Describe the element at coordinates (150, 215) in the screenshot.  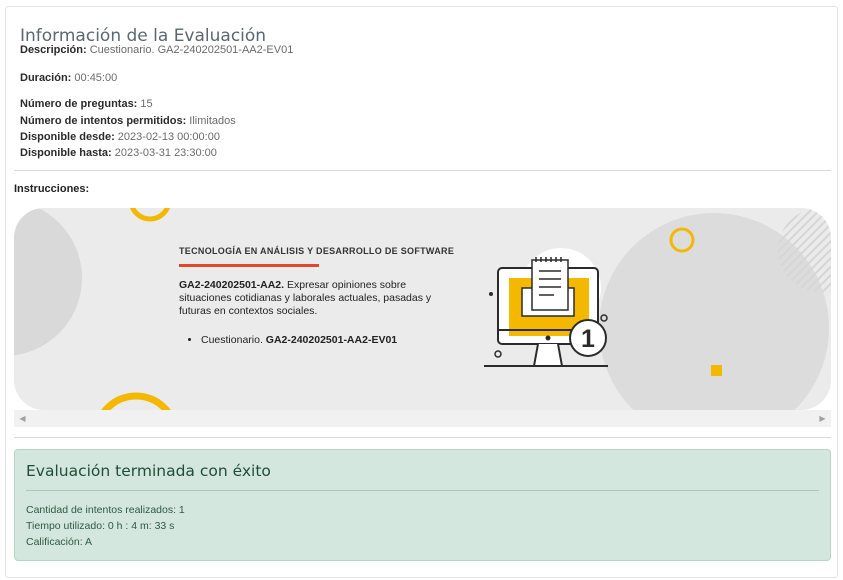
I see `decor-ring-top` at that location.